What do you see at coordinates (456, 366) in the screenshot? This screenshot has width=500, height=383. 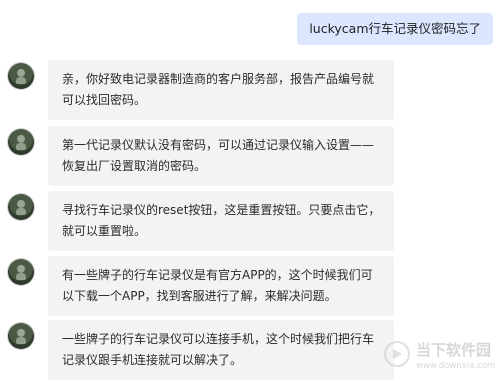 I see `watermark-url: www.downxia.com` at bounding box center [456, 366].